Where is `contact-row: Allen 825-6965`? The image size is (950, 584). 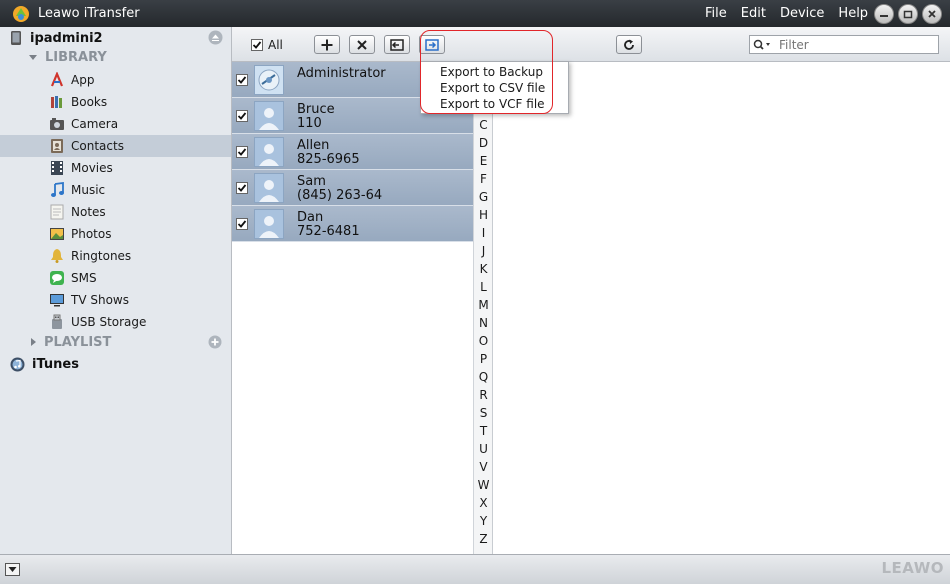
contact-row: Allen 825-6965 is located at coordinates (352, 152).